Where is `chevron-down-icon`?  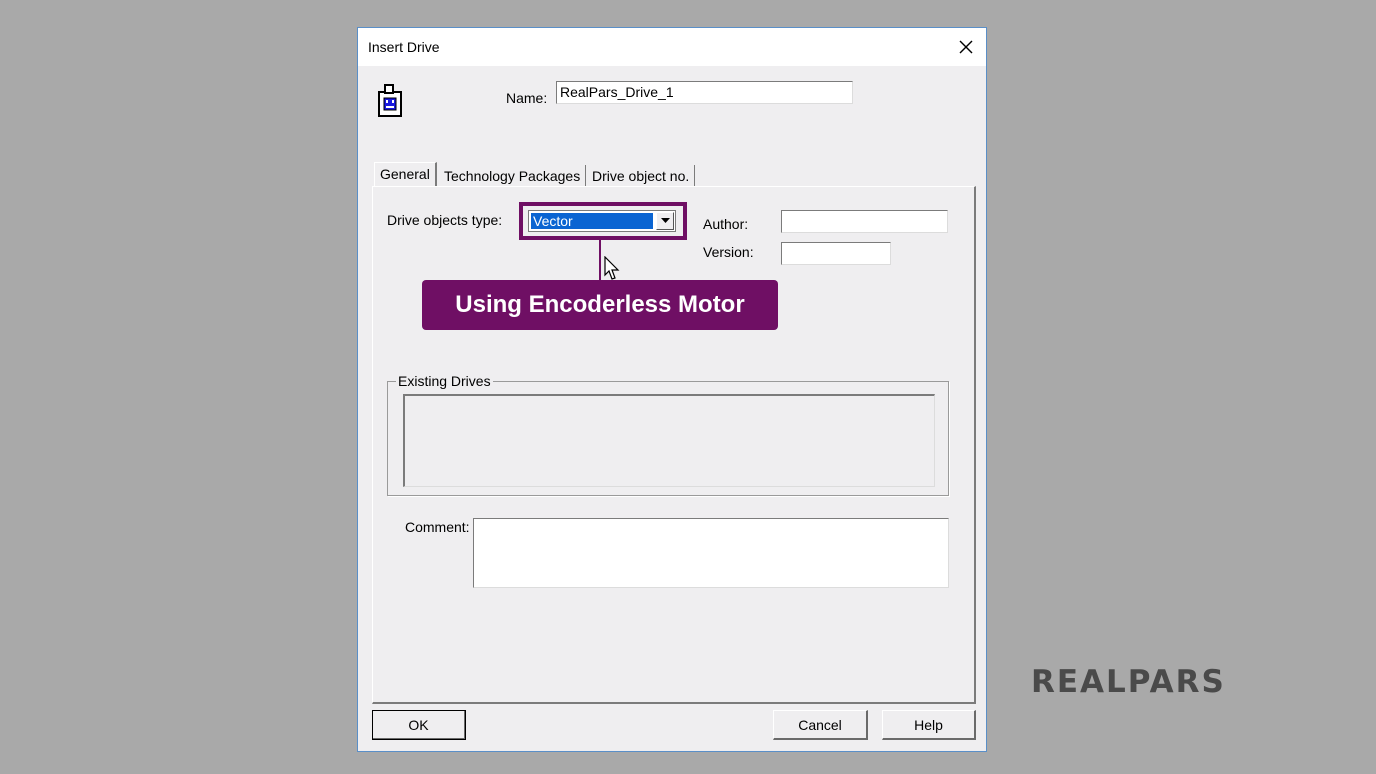 chevron-down-icon is located at coordinates (665, 220).